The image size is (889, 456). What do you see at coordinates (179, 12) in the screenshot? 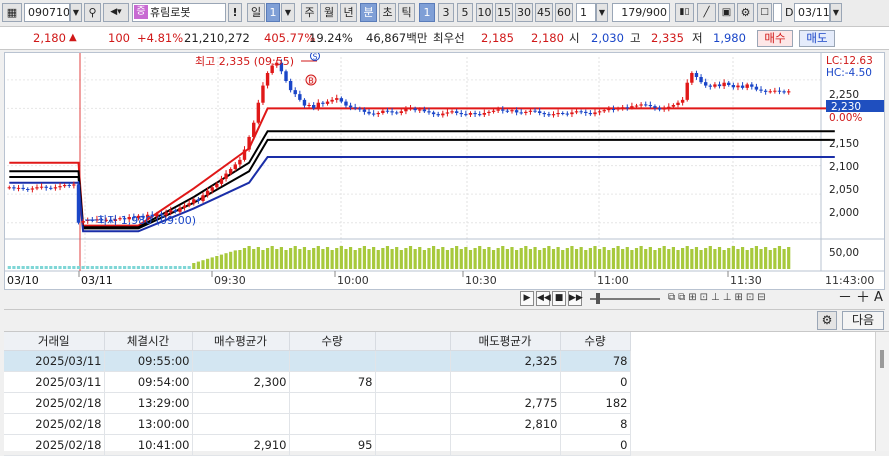
I see `stock-name-field: 증 휴림로봇` at bounding box center [179, 12].